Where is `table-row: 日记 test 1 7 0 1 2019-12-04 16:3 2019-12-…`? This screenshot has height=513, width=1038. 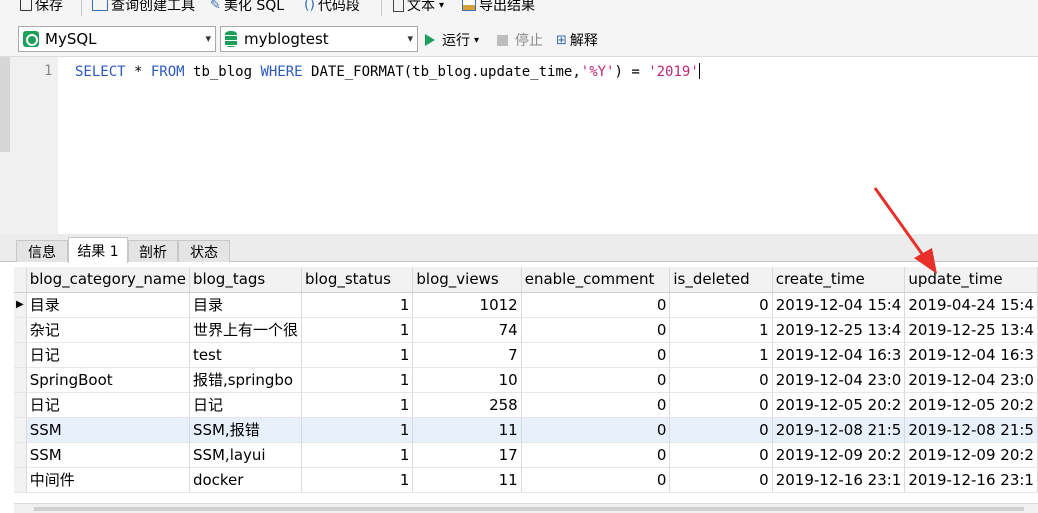
table-row: 日记 test 1 7 0 1 2019-12-04 16:3 2019-12-… is located at coordinates (526, 355).